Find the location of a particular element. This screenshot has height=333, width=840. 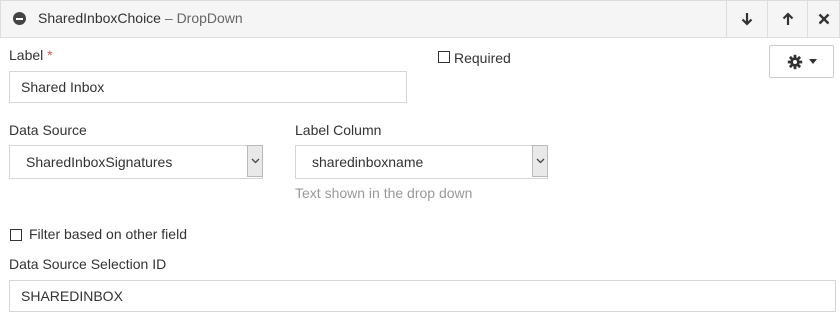

remove-field-button is located at coordinates (823, 19).